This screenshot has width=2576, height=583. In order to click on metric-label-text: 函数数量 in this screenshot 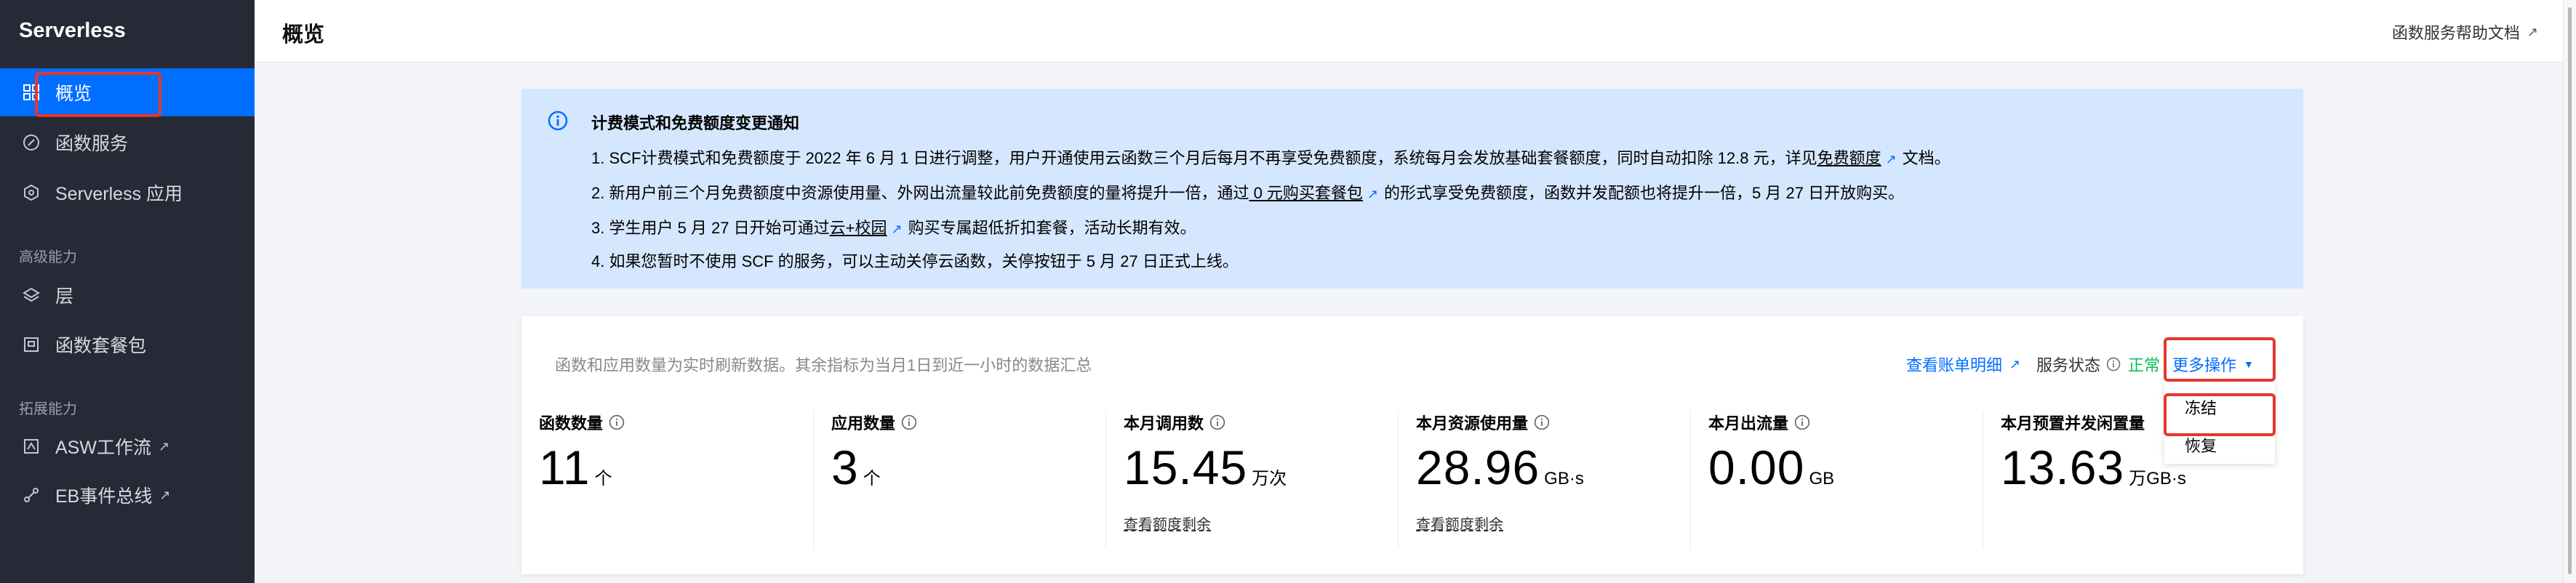, I will do `click(571, 423)`.